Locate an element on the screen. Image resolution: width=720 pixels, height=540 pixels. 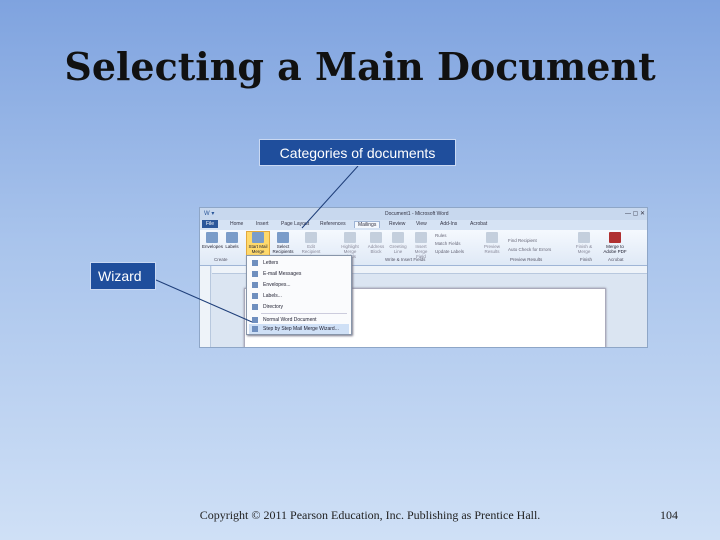
callout-wizard: Wizard is located at coordinates (123, 276).